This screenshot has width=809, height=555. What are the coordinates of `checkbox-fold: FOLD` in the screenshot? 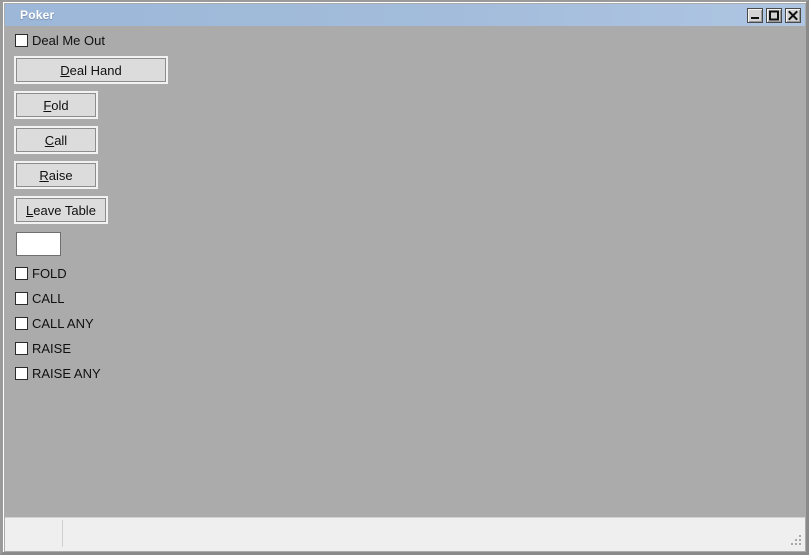 It's located at (41, 273).